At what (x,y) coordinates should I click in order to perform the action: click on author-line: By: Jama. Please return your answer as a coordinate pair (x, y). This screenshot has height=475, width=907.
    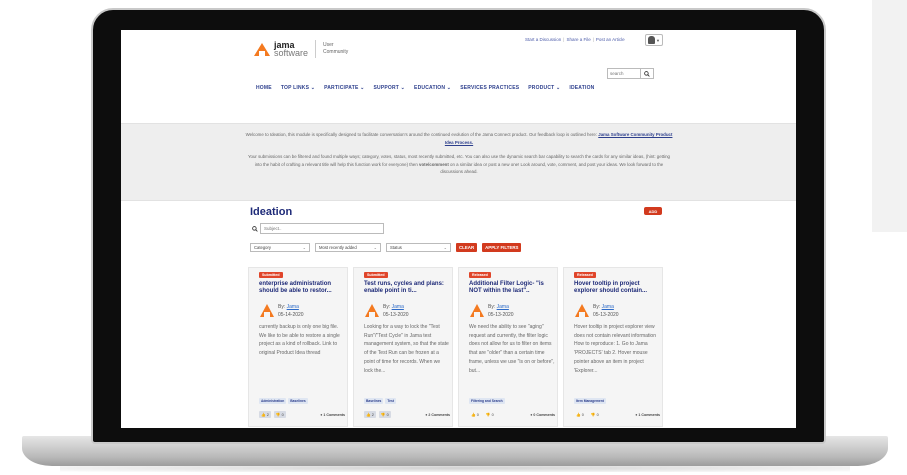
    Looking at the image, I should click on (393, 307).